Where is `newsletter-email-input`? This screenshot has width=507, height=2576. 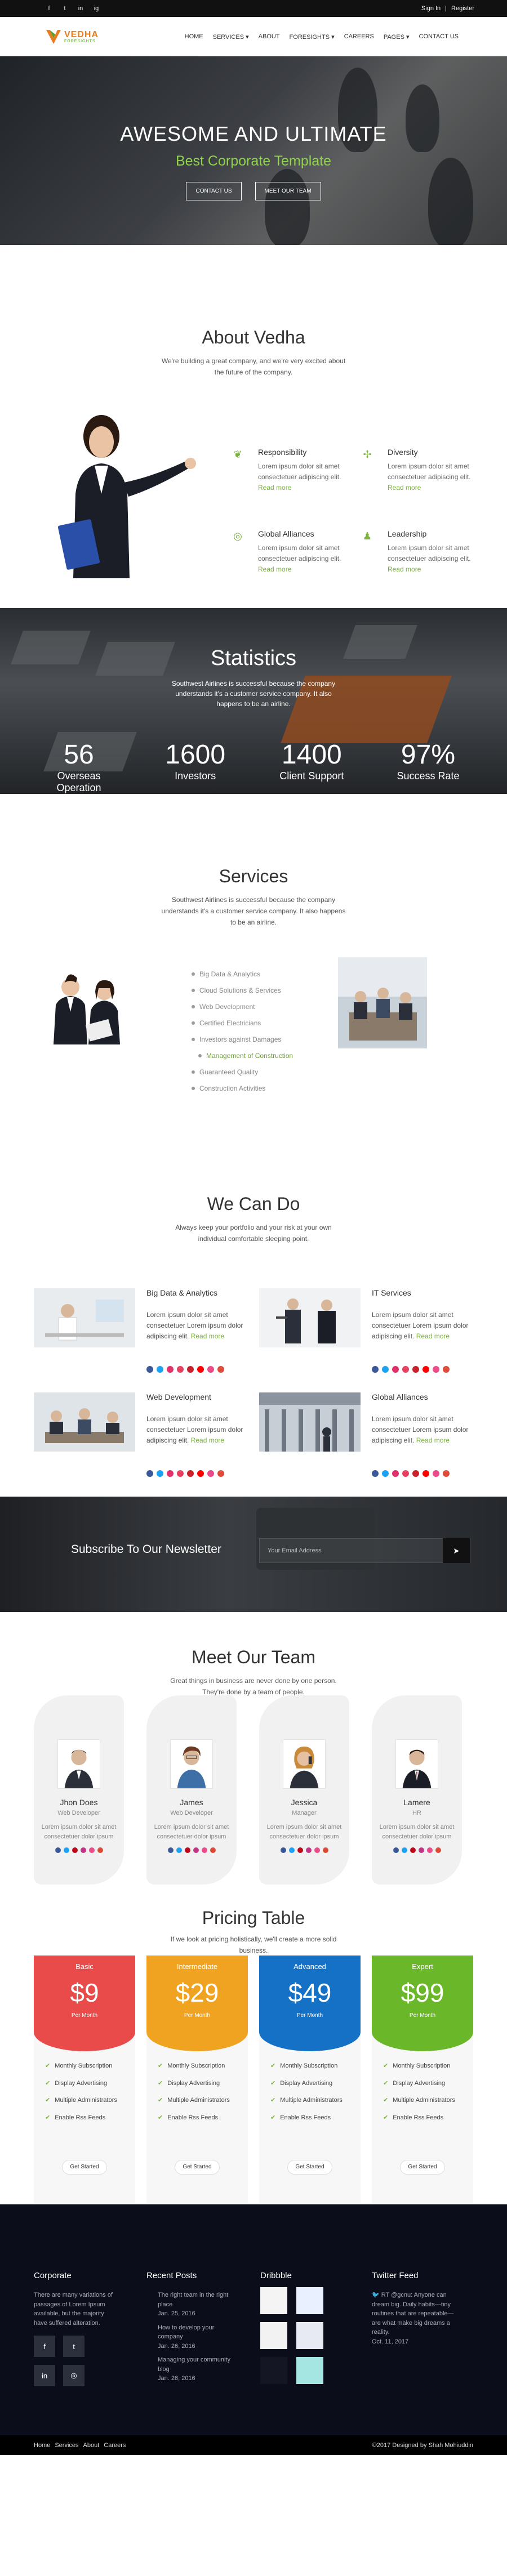 newsletter-email-input is located at coordinates (351, 1550).